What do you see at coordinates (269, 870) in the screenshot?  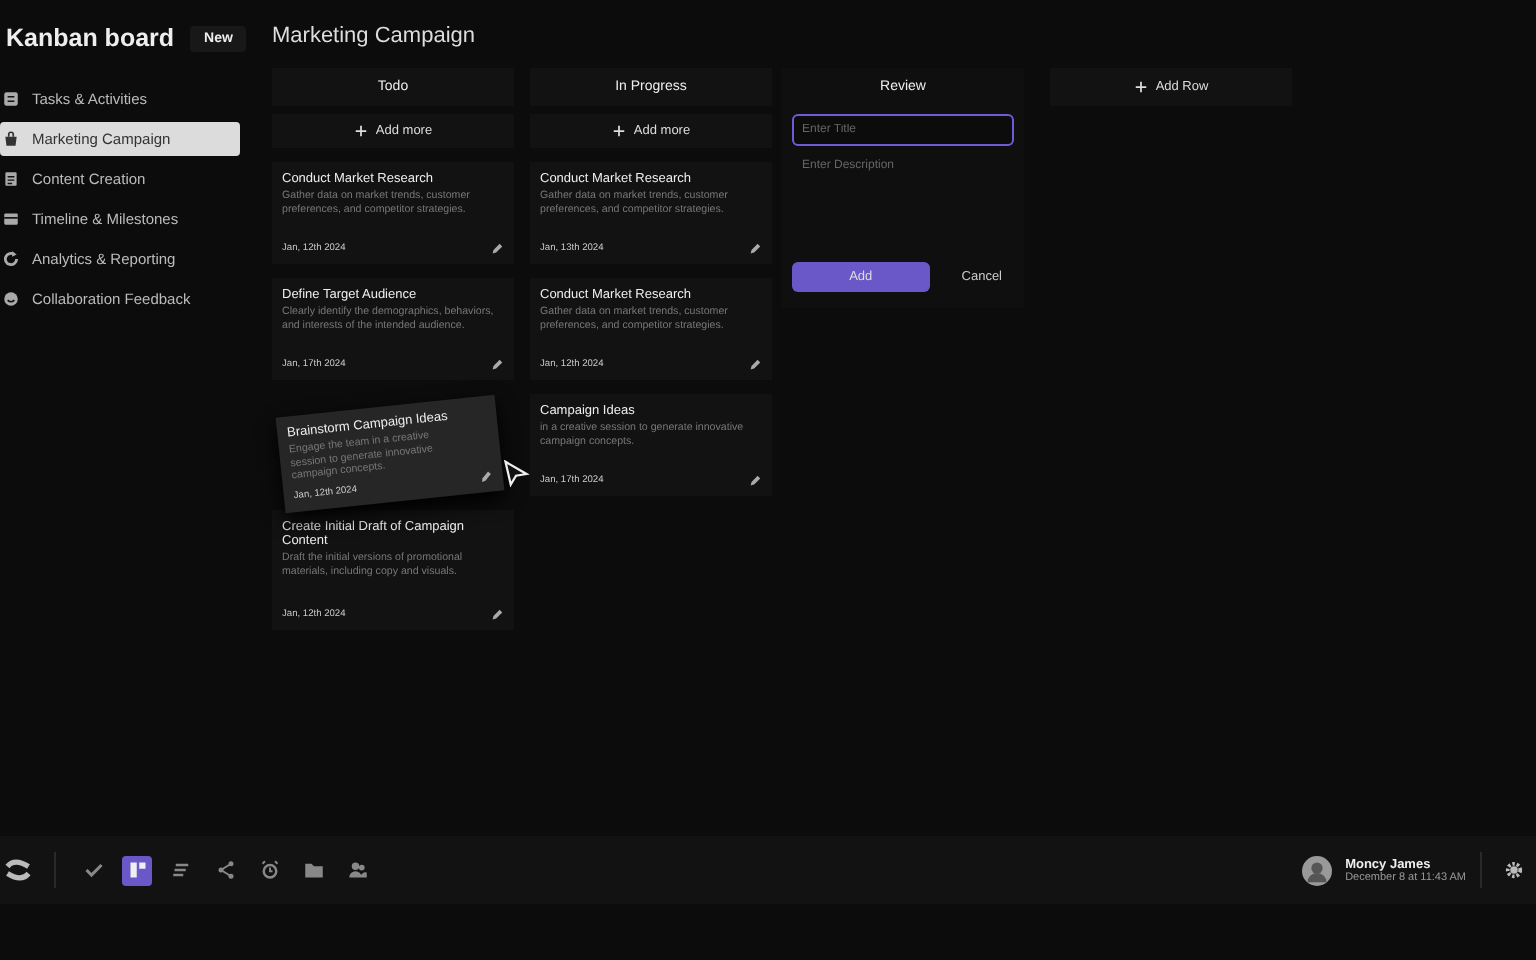 I see `alarm-clock-icon` at bounding box center [269, 870].